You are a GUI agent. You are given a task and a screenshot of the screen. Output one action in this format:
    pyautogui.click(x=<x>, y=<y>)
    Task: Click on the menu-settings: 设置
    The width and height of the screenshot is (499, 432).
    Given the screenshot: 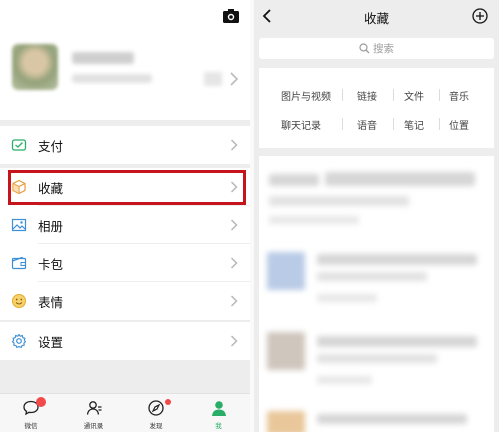 What is the action you would take?
    pyautogui.click(x=125, y=341)
    